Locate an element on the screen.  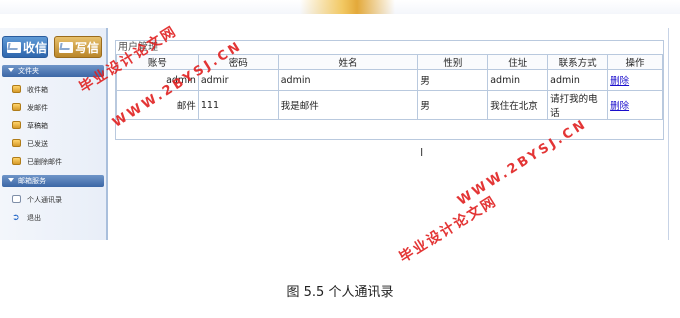
text-cursor-icon: I is located at coordinates (422, 152).